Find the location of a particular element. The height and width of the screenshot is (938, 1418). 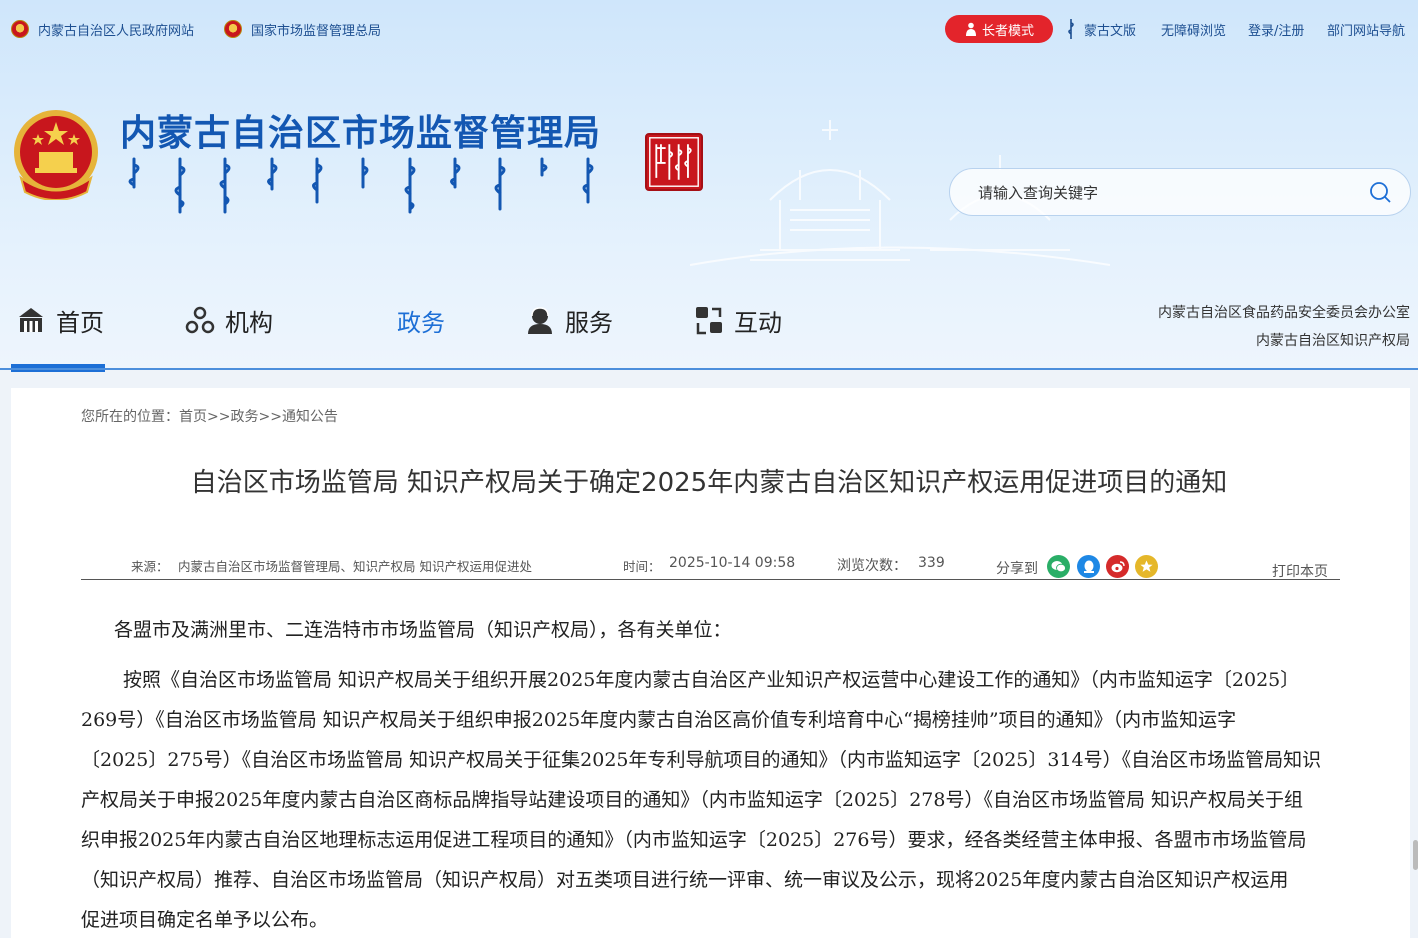

nav-divider is located at coordinates (709, 369).